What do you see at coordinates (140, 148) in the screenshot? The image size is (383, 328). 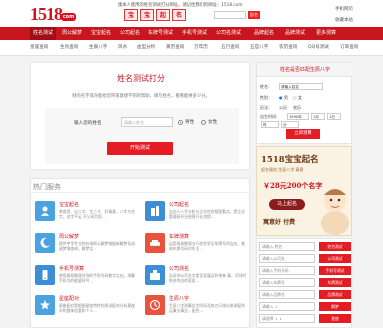 I see `start-test-button: 开始测试` at bounding box center [140, 148].